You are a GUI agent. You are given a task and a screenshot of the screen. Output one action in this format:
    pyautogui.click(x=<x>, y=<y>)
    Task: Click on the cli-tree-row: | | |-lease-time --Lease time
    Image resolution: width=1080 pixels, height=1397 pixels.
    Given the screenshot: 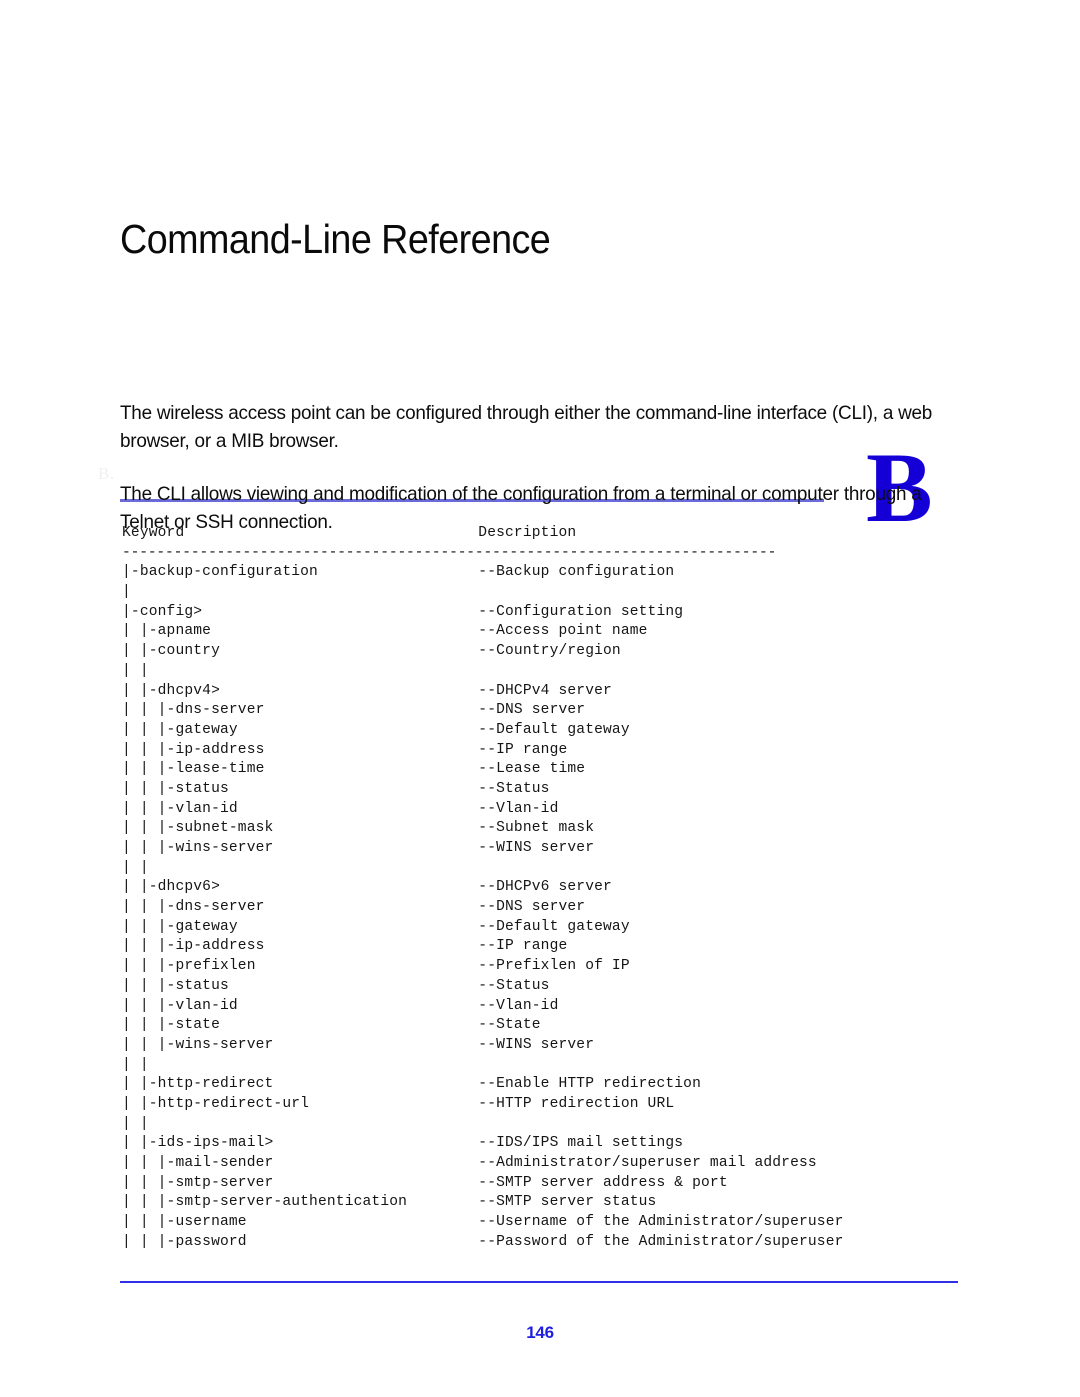 What is the action you would take?
    pyautogui.click(x=354, y=769)
    